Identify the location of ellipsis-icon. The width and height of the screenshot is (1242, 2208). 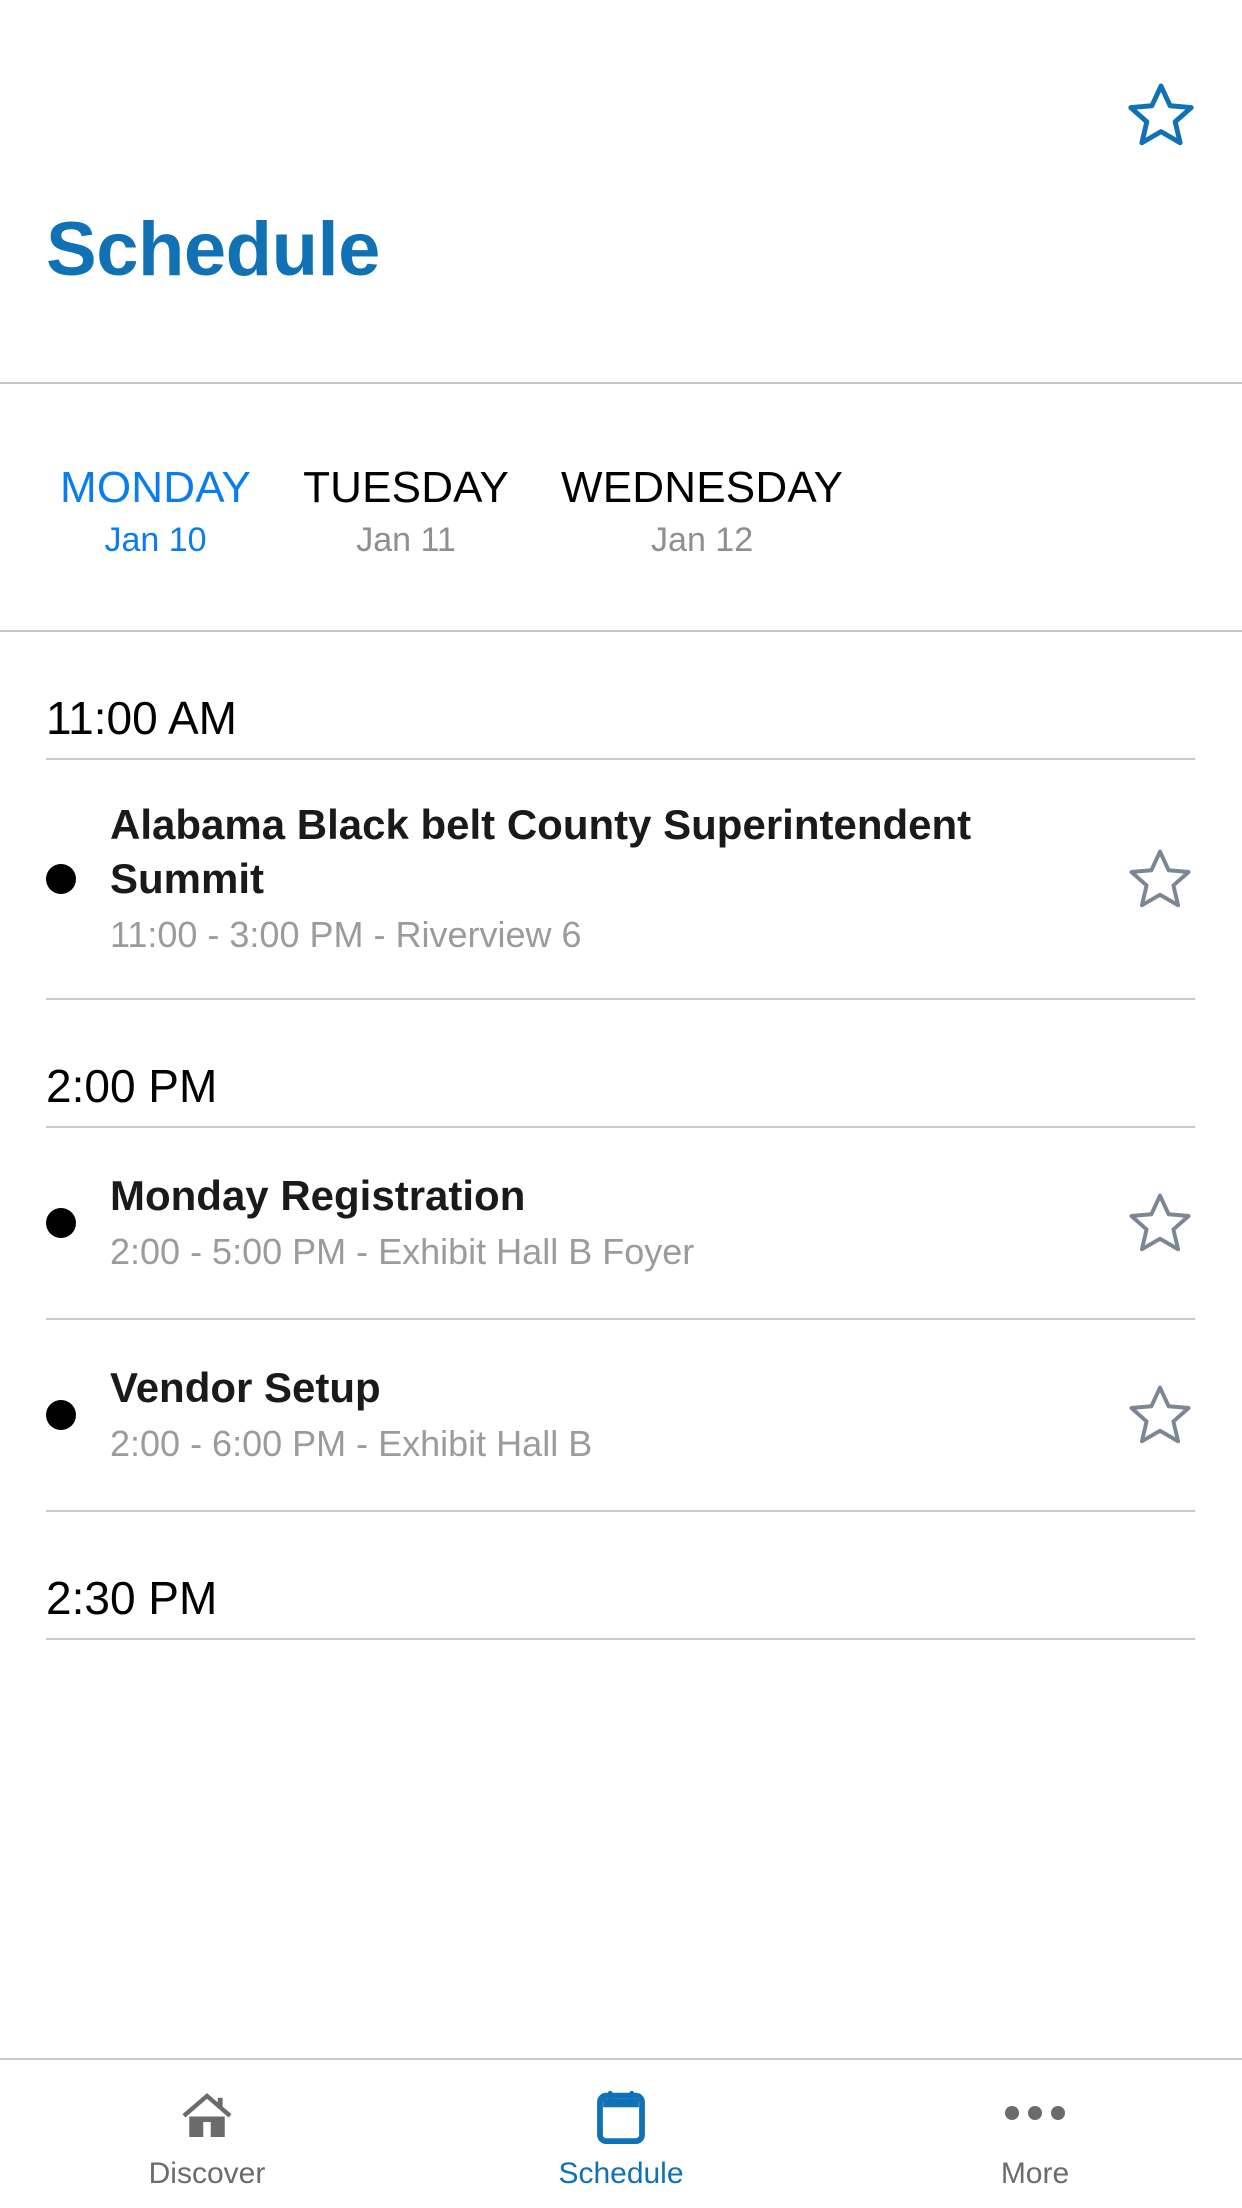
(1035, 2116).